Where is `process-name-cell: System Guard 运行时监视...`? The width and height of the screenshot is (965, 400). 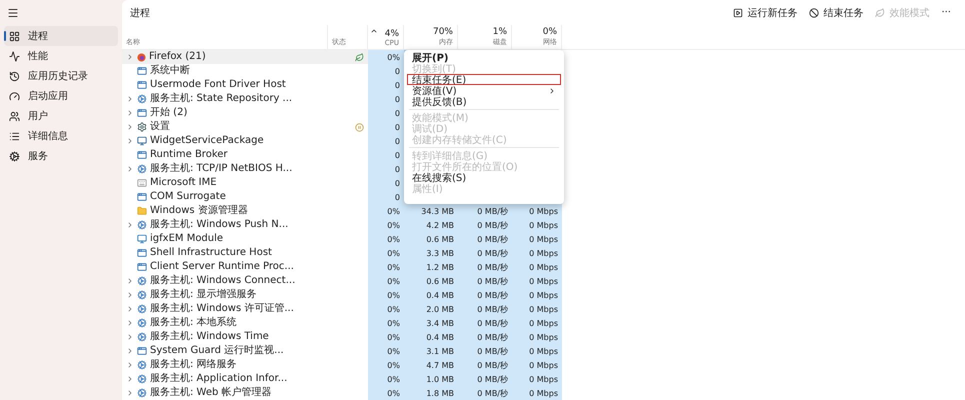
process-name-cell: System Guard 运行时监视... is located at coordinates (225, 351).